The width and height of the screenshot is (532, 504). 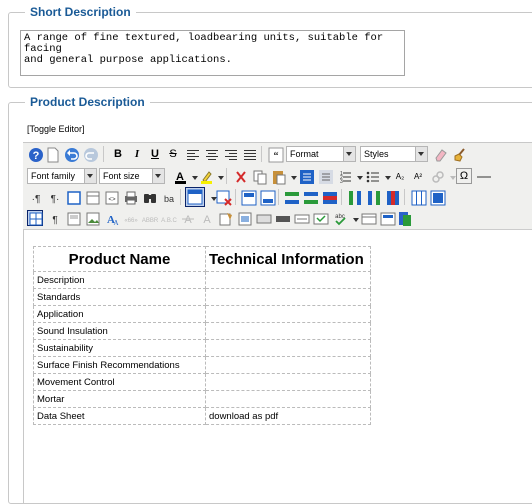 What do you see at coordinates (168, 218) in the screenshot?
I see `acronym-icon: A.B.C` at bounding box center [168, 218].